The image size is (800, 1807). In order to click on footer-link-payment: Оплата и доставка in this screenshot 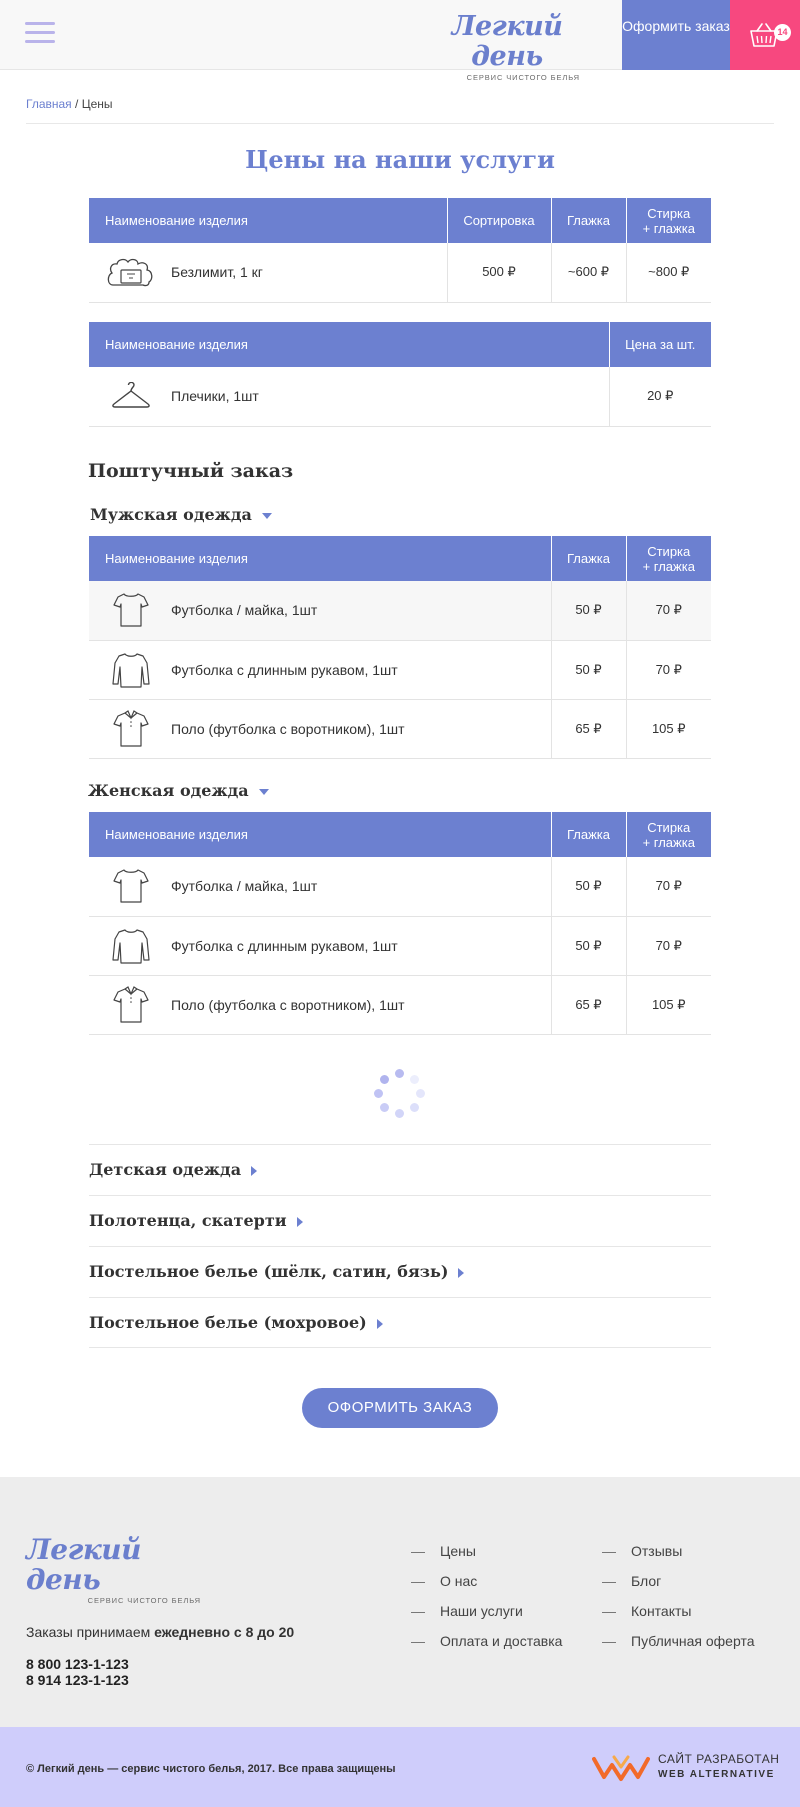, I will do `click(486, 1641)`.